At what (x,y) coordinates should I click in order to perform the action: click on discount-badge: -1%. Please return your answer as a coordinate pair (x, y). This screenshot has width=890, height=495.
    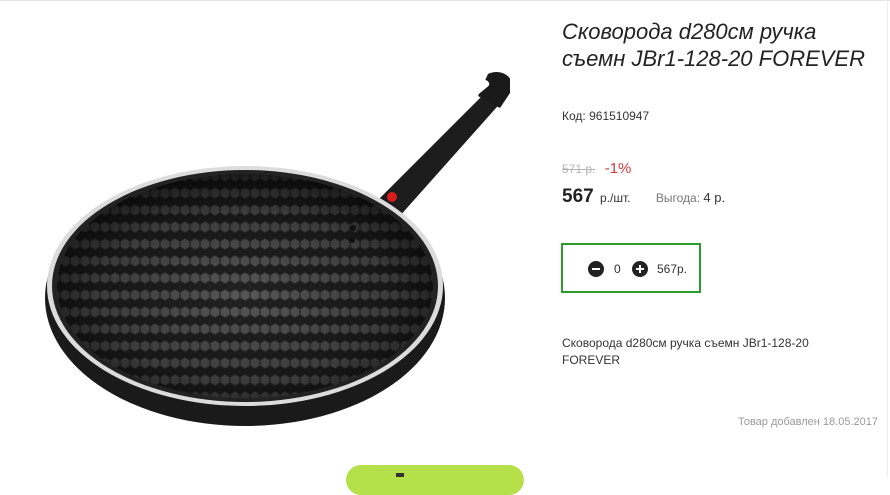
    Looking at the image, I should click on (618, 168).